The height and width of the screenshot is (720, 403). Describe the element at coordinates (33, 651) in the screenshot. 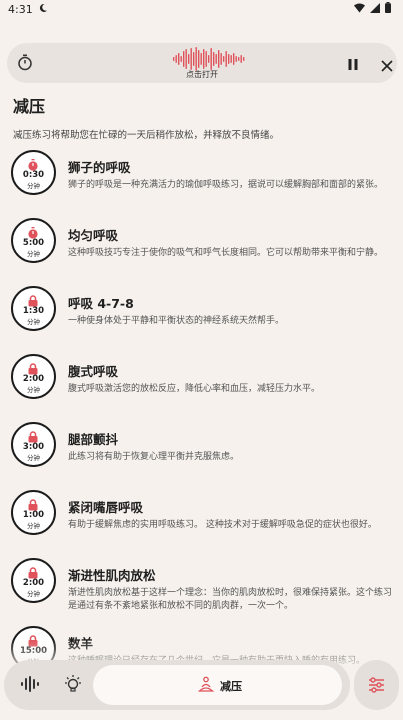

I see `duration-value: 15:00` at that location.